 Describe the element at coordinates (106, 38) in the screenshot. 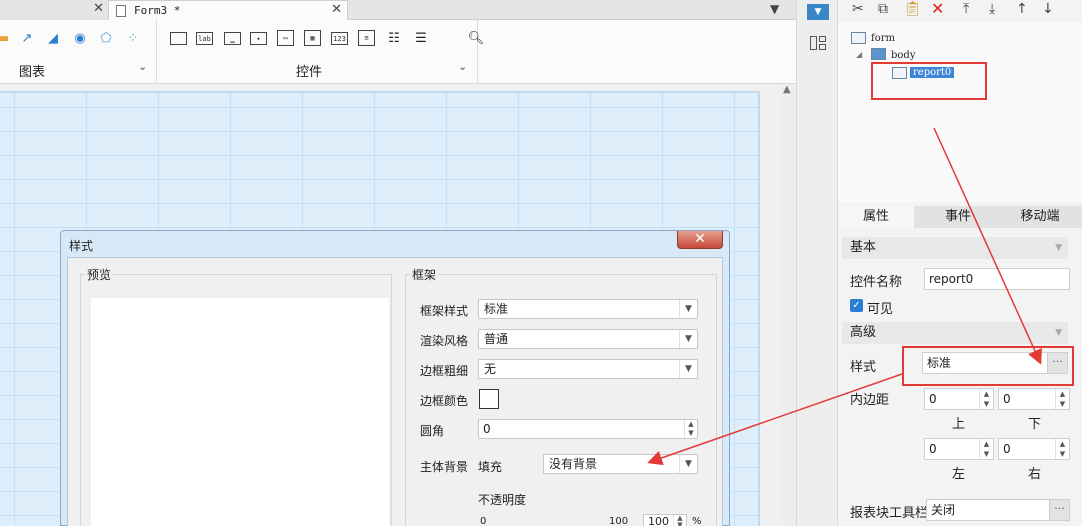

I see `radar-chart-icon: ⬠` at that location.